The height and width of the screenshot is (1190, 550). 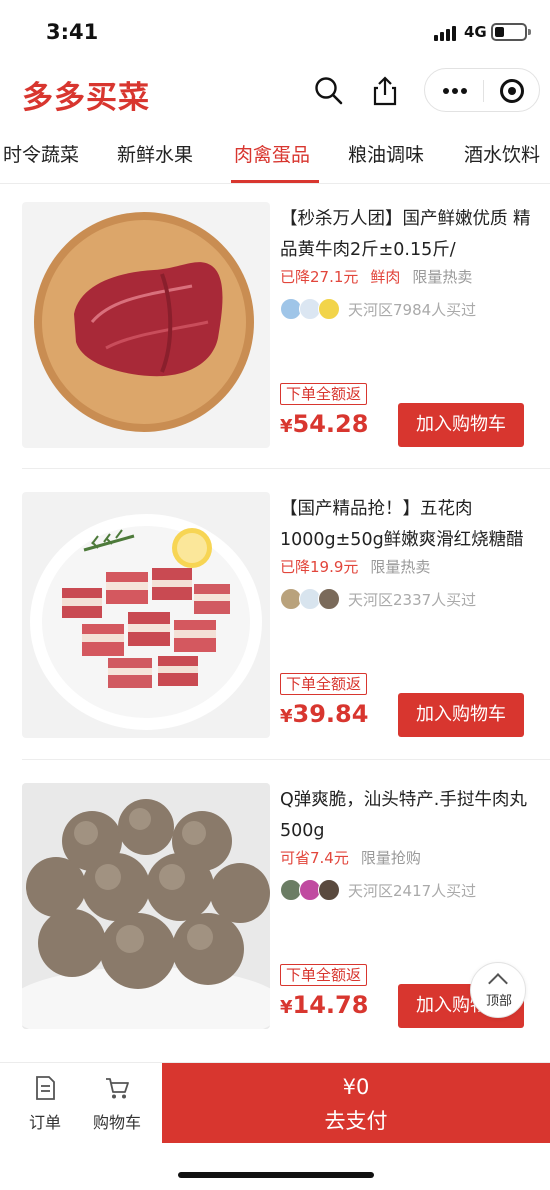 I want to click on price-amount: 14.78, so click(x=330, y=1005).